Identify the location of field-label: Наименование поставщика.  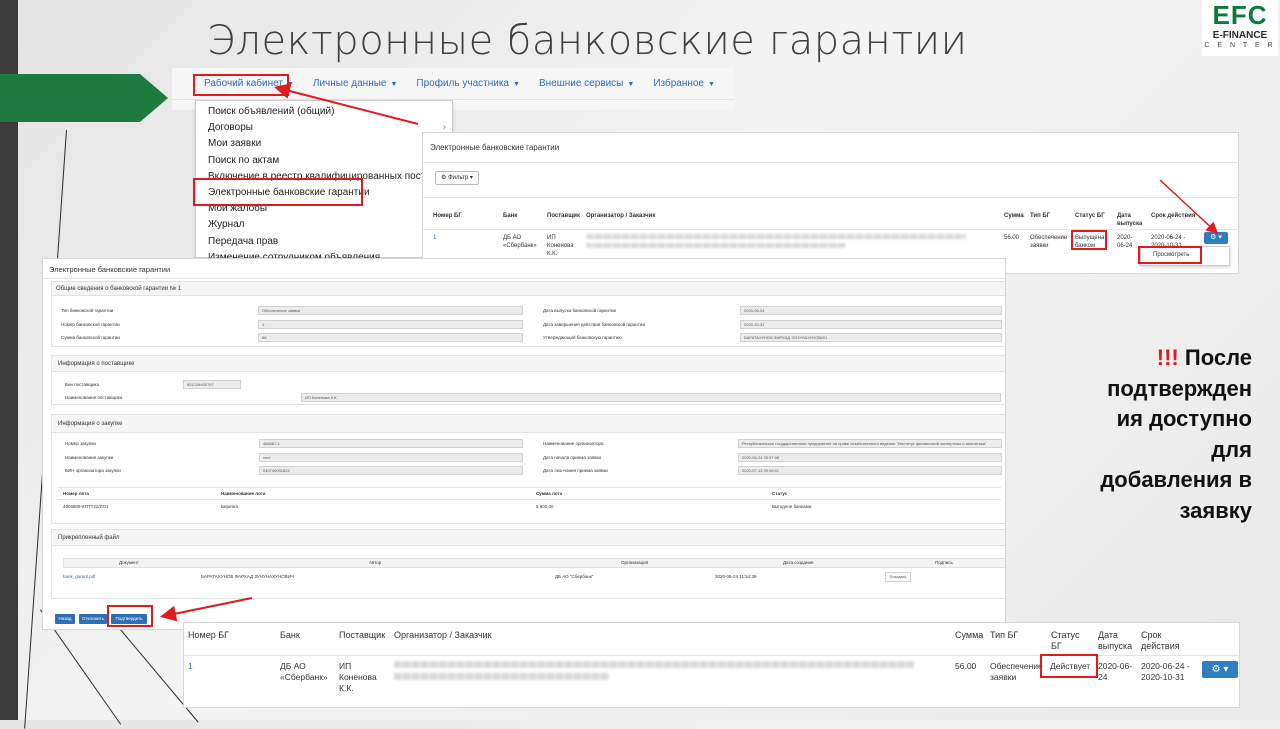
(94, 397).